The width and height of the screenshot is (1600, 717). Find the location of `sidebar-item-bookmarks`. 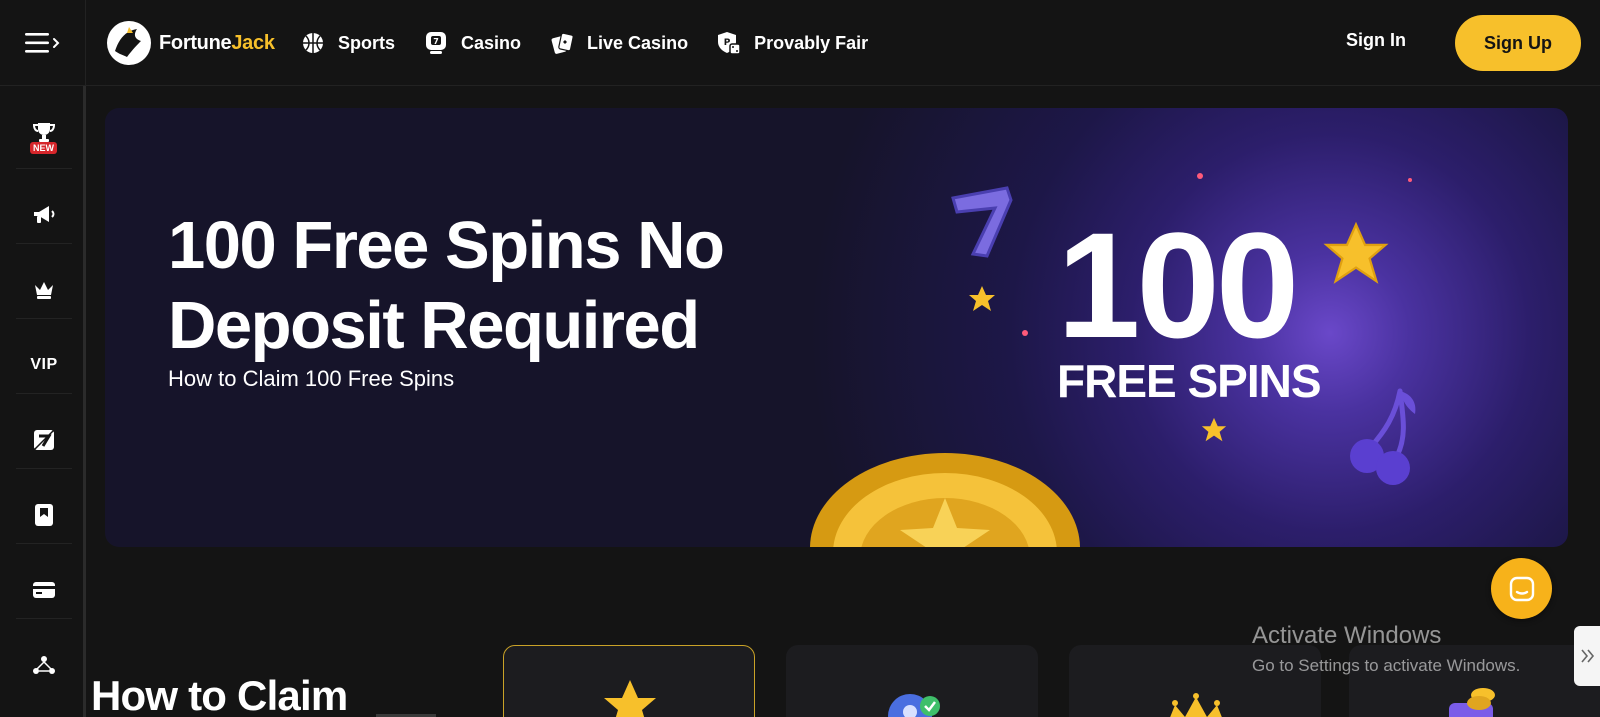

sidebar-item-bookmarks is located at coordinates (44, 515).